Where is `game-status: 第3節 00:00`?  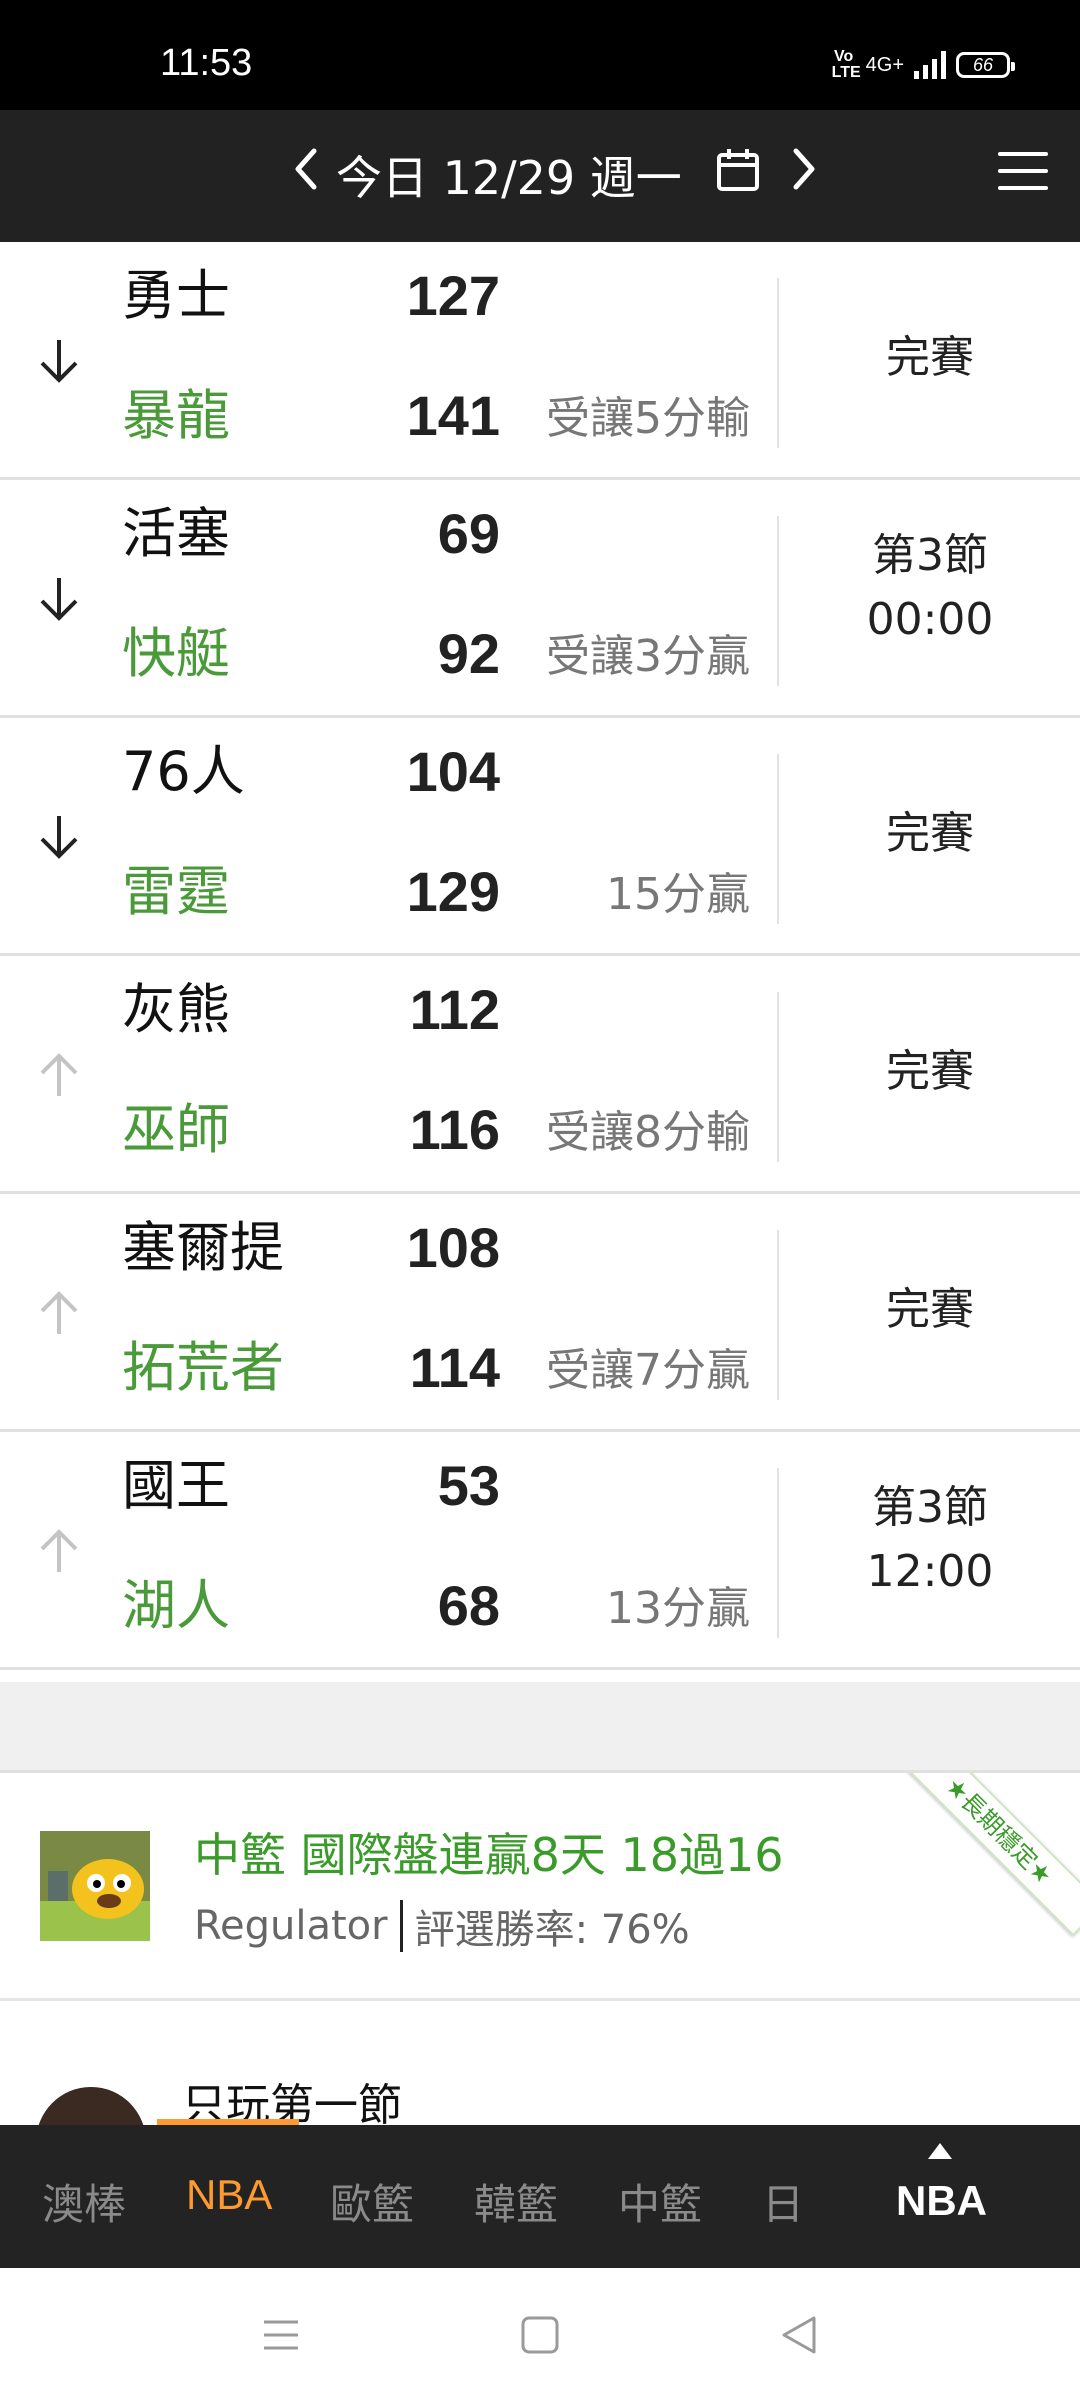
game-status: 第3節 00:00 is located at coordinates (930, 588).